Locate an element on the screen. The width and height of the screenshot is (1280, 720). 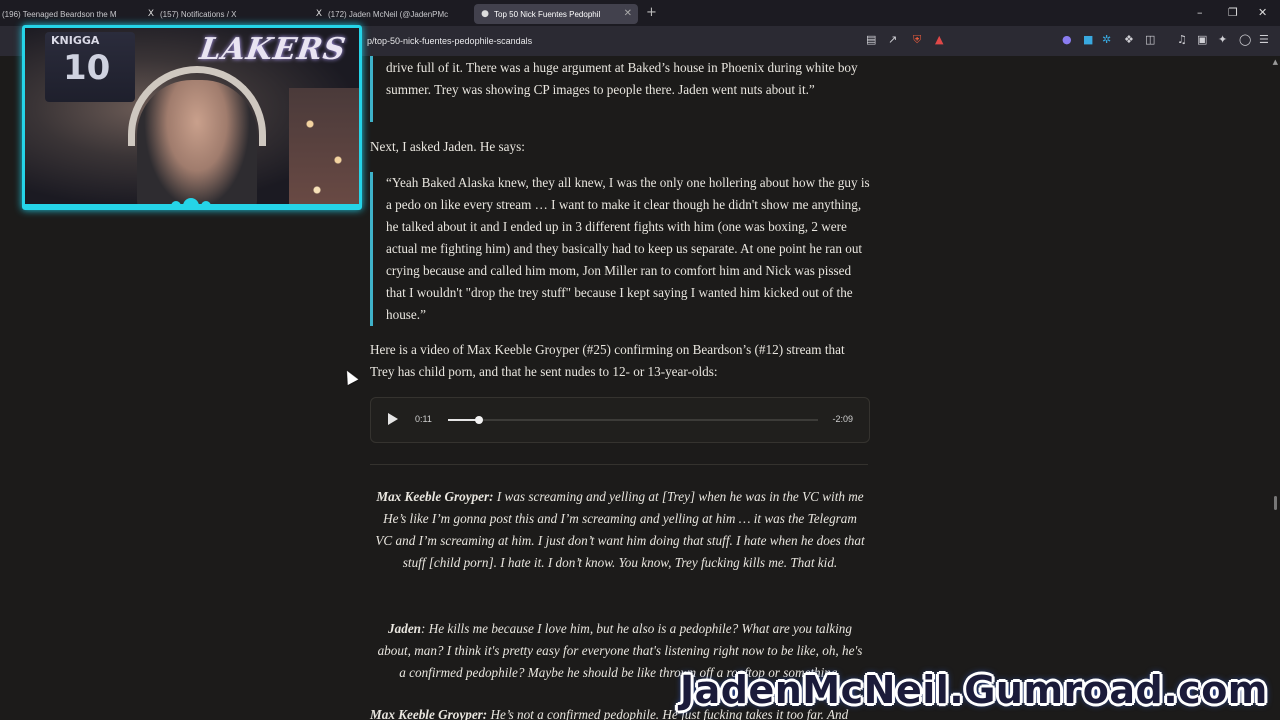
extensions-puzzle-icon: ❖ is located at coordinates (1129, 39).